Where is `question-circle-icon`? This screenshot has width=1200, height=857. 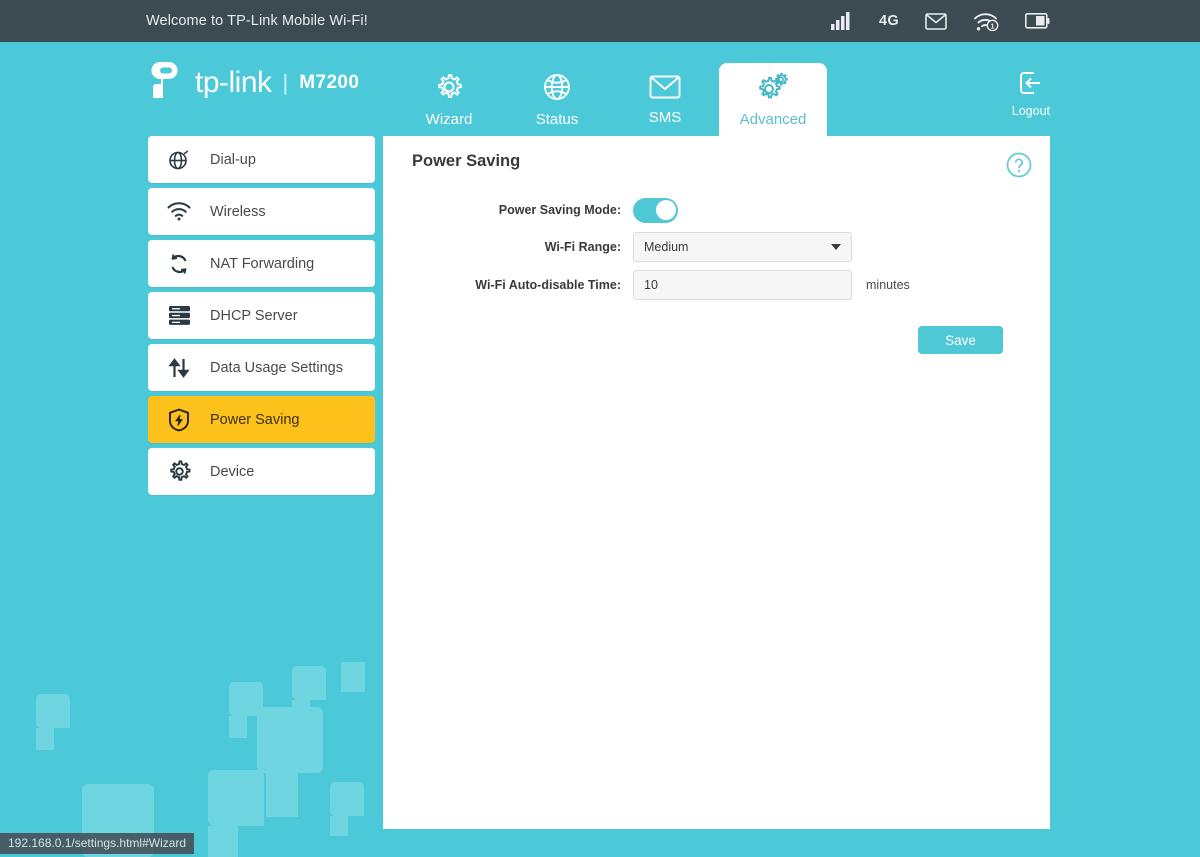 question-circle-icon is located at coordinates (1019, 167).